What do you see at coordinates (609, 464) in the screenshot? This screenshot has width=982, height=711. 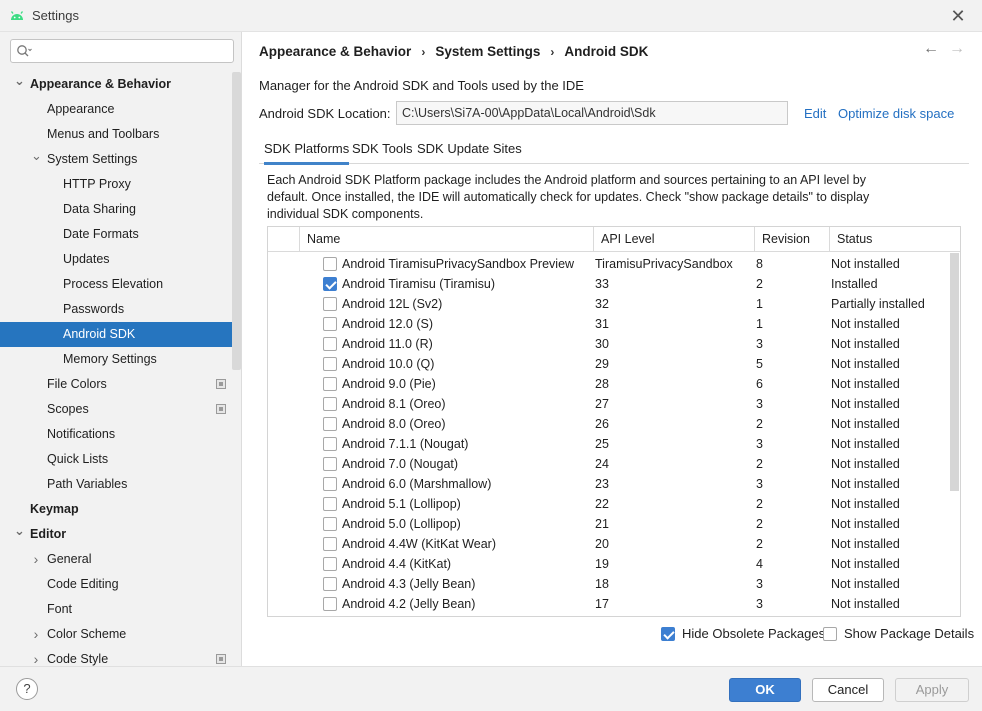 I see `table-row: Android 7.0 (Nougat) 24 2 Not installed` at bounding box center [609, 464].